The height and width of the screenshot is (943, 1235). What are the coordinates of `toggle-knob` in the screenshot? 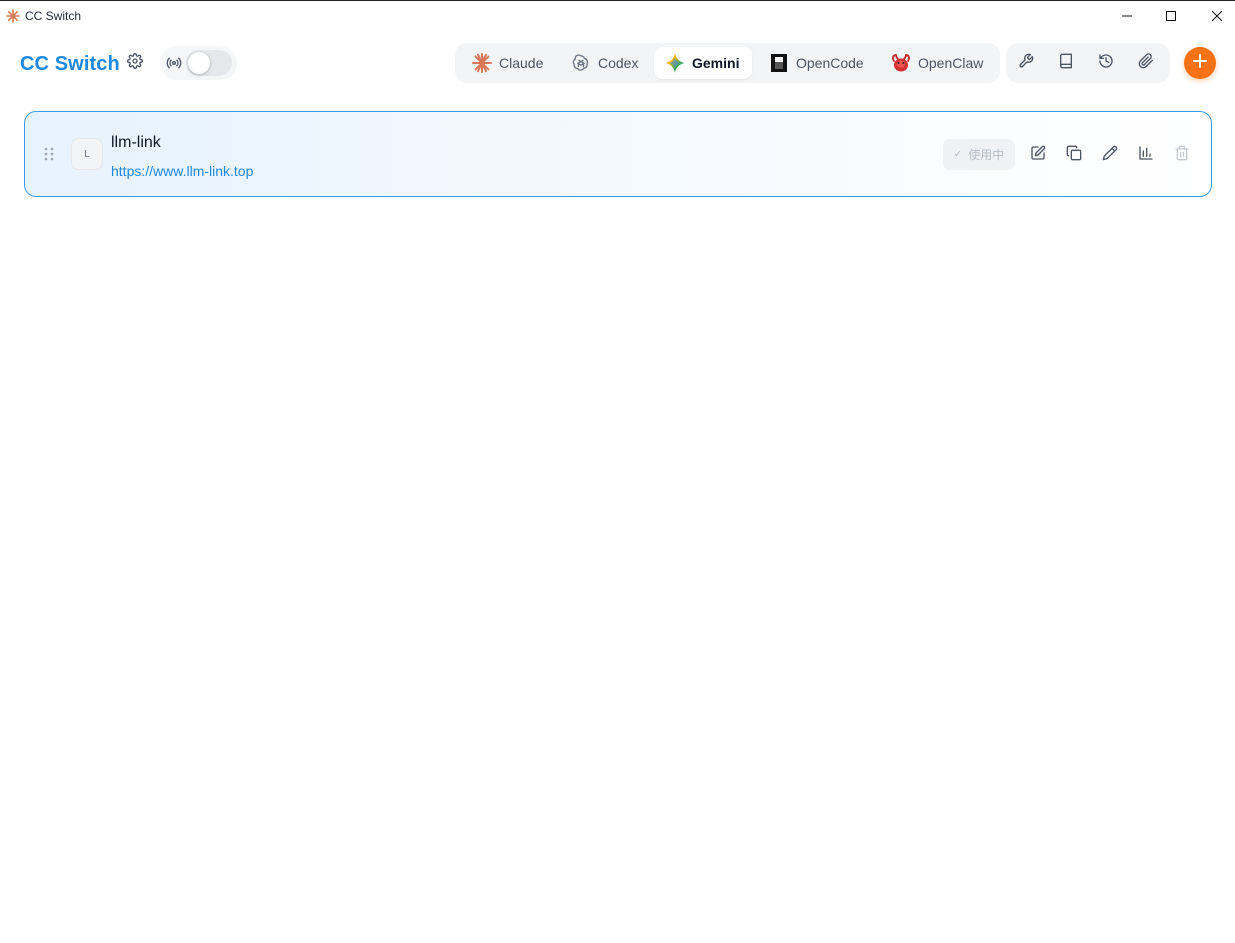 It's located at (199, 63).